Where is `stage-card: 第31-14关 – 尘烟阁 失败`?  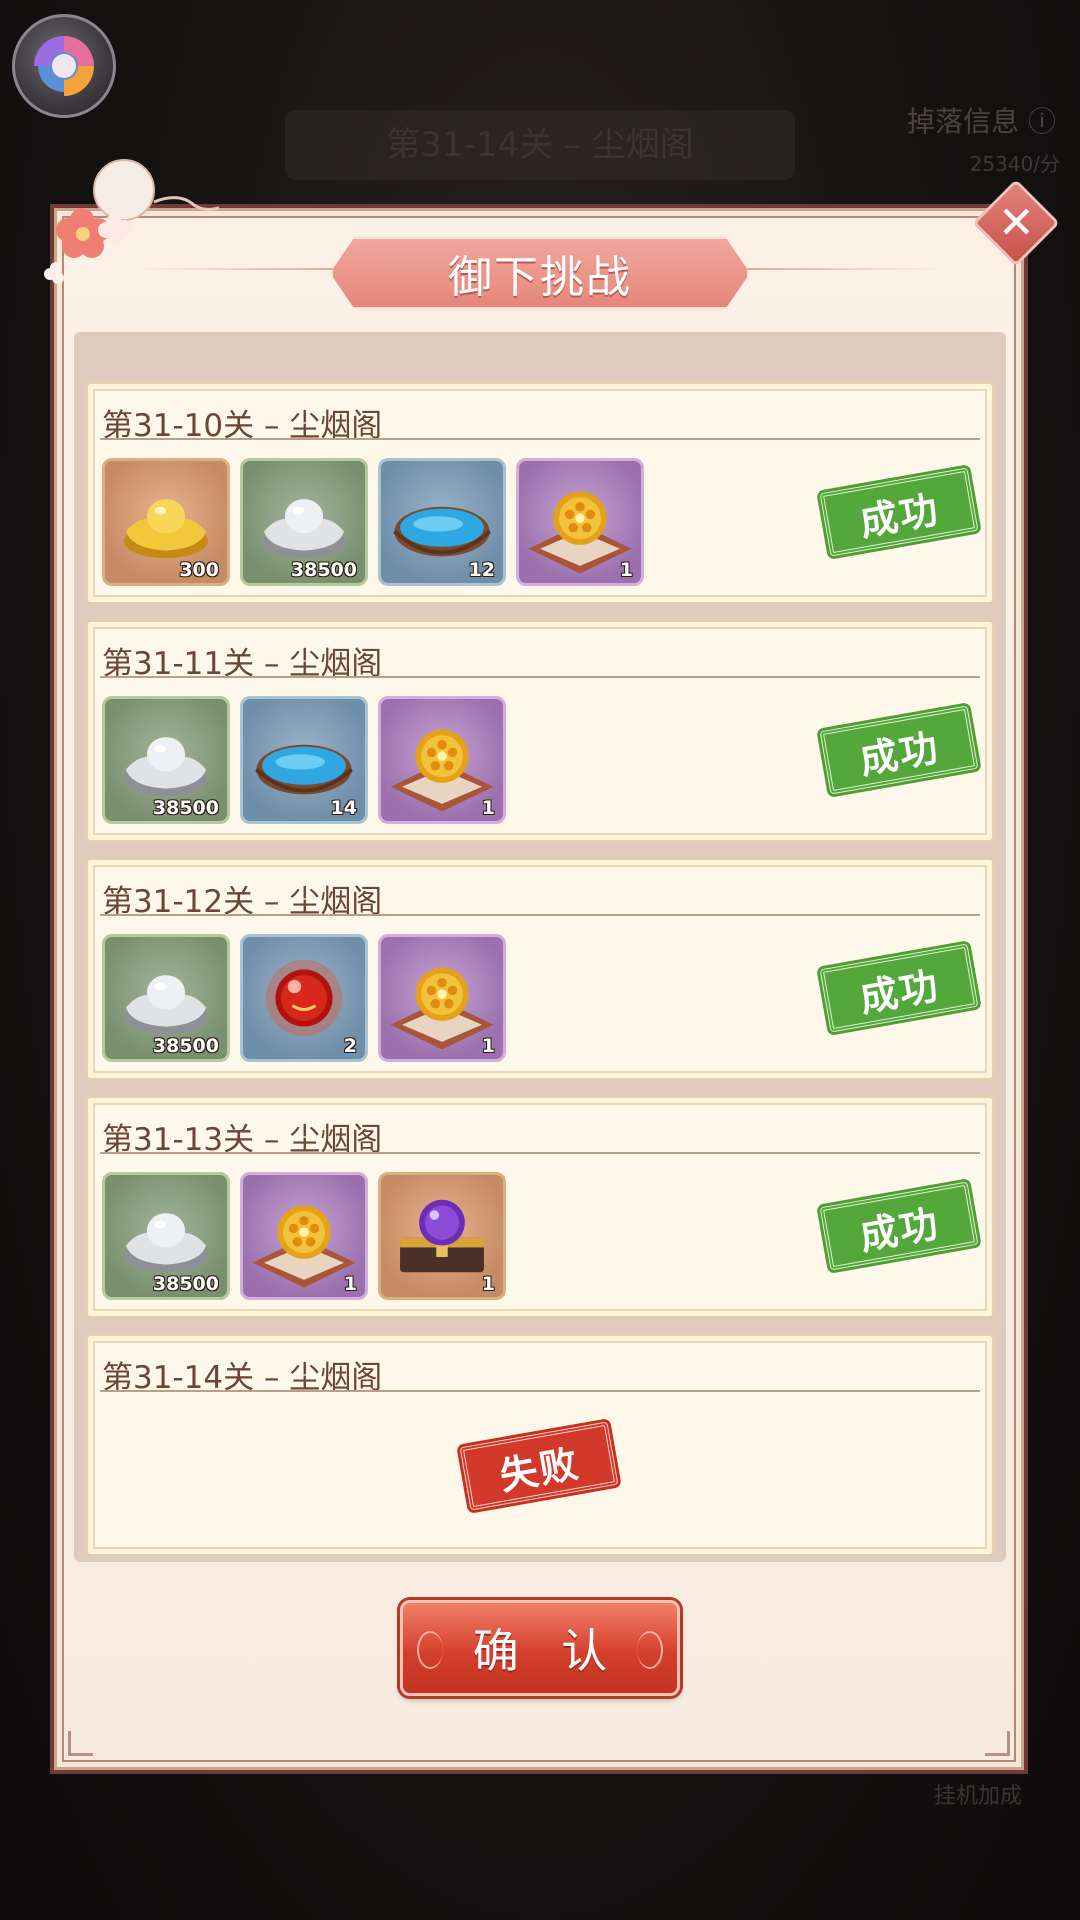 stage-card: 第31-14关 – 尘烟阁 失败 is located at coordinates (540, 1445).